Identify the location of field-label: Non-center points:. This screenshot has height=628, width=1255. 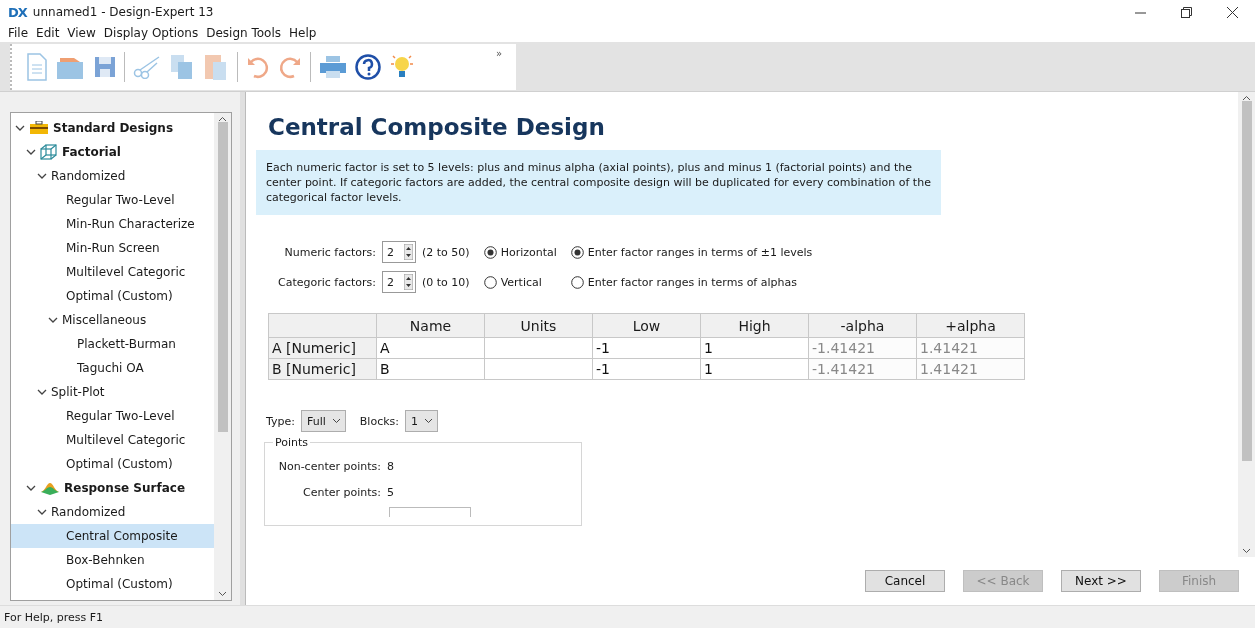
(329, 466).